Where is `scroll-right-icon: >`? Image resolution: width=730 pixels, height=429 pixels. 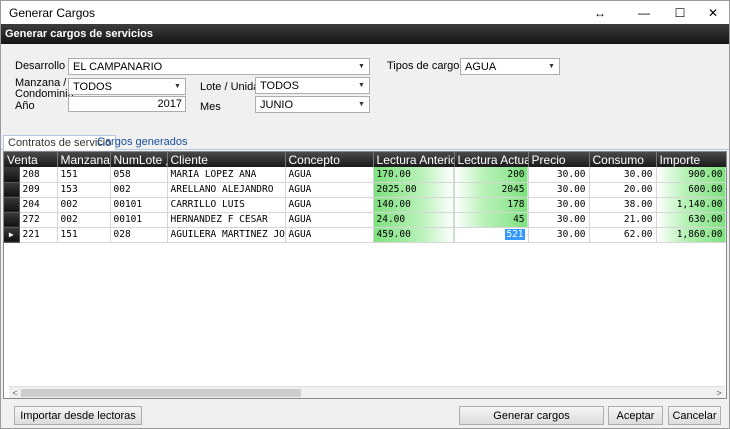 scroll-right-icon: > is located at coordinates (719, 393).